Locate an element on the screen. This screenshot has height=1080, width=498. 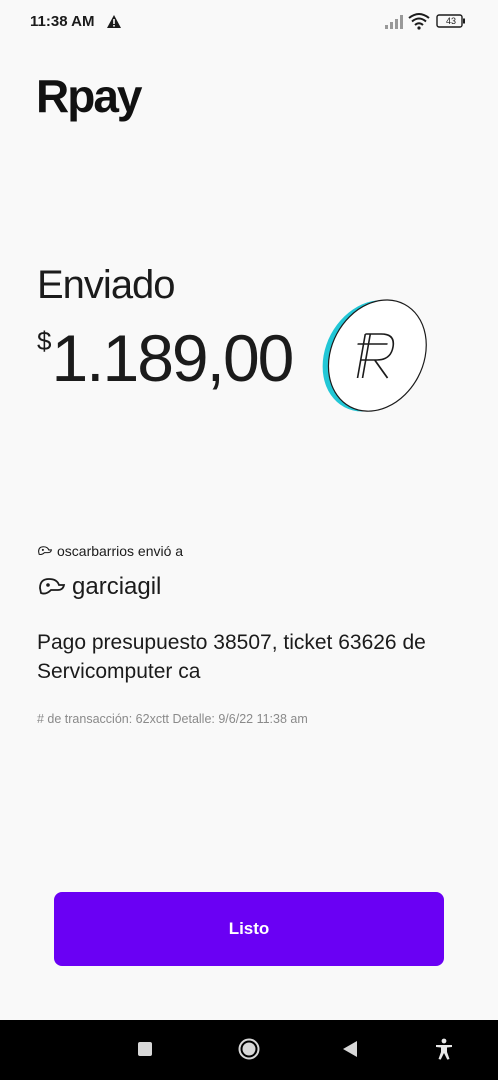
recipient-name: garciagil is located at coordinates (117, 586).